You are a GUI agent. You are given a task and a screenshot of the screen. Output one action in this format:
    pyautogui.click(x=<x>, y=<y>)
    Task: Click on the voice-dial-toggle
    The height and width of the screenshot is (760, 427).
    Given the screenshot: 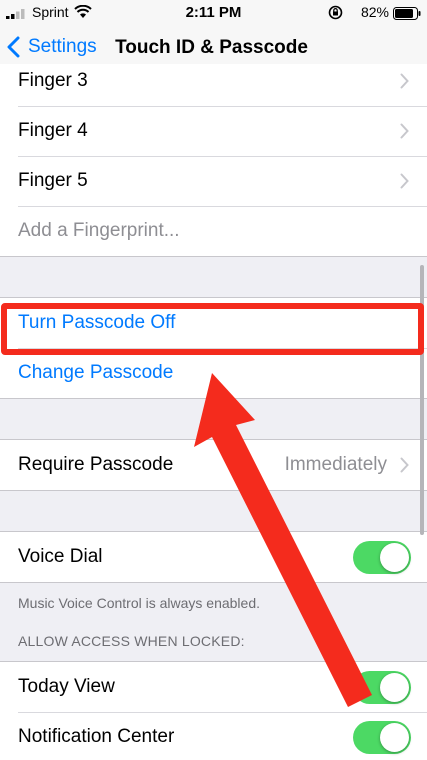 What is the action you would take?
    pyautogui.click(x=382, y=557)
    